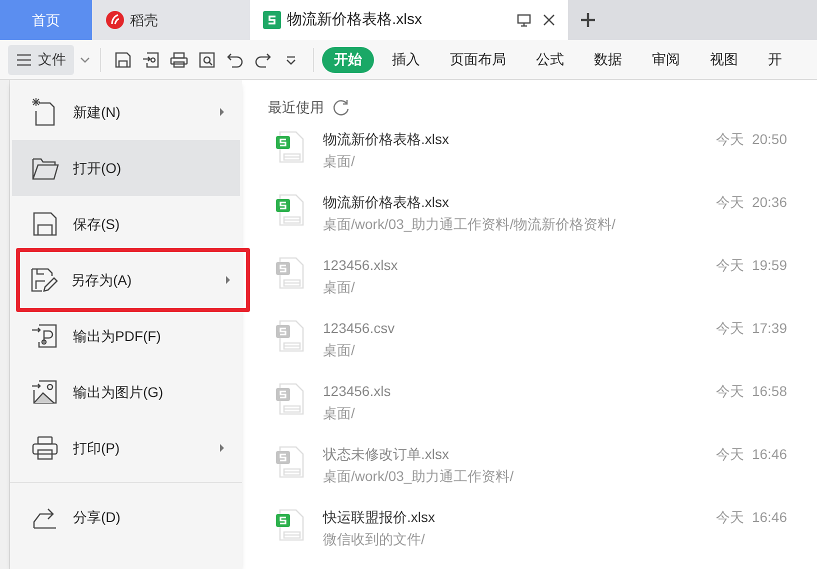 The image size is (817, 569). Describe the element at coordinates (126, 517) in the screenshot. I see `menu-item: 分享(D)` at that location.